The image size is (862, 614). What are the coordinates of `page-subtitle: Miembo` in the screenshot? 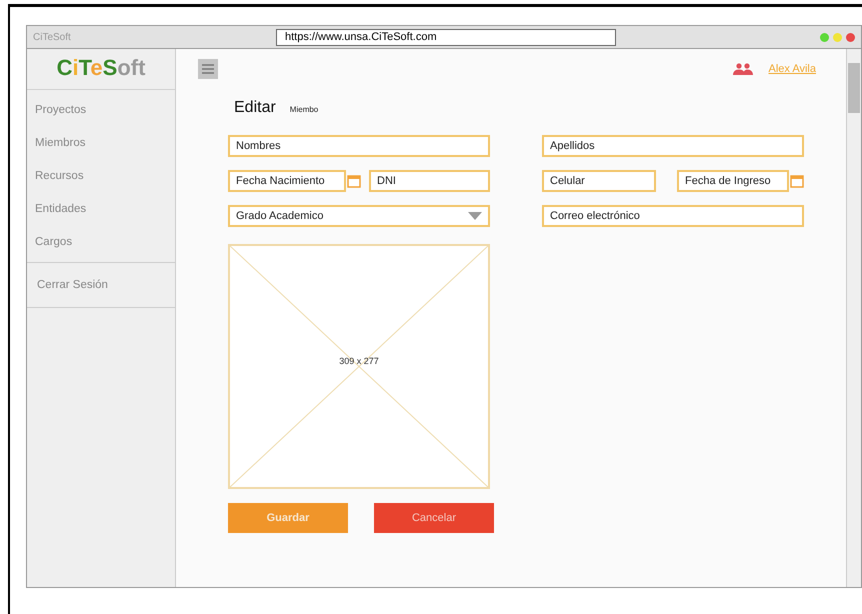 It's located at (304, 109).